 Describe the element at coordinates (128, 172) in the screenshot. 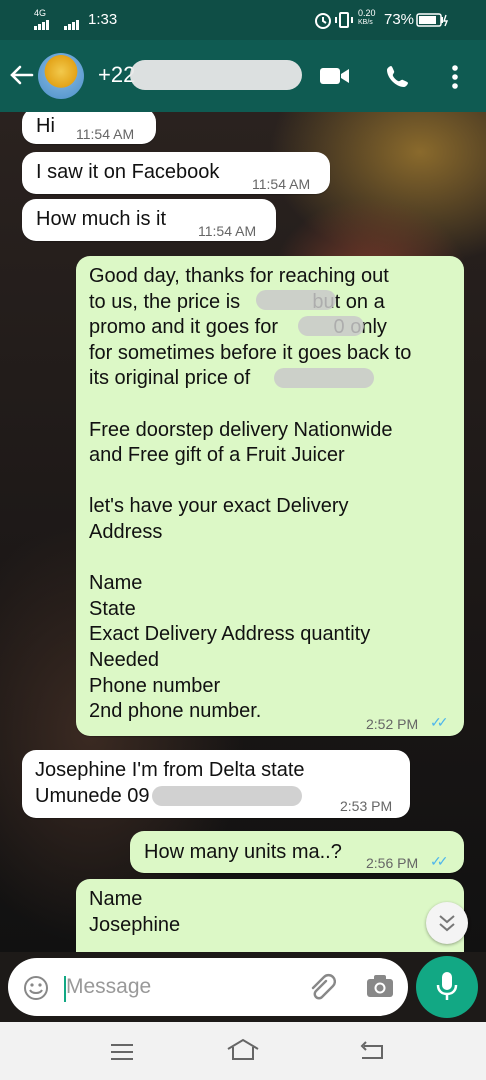

I see `message-text: I saw it on Facebook` at that location.